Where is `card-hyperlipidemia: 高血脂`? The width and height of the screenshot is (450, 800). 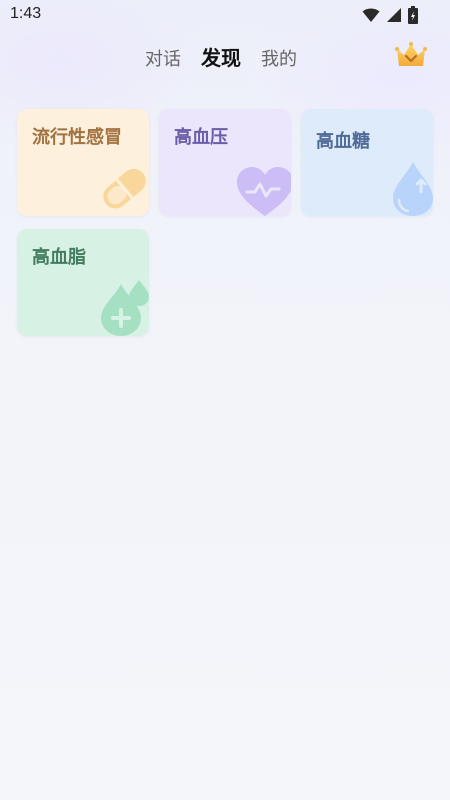 card-hyperlipidemia: 高血脂 is located at coordinates (83, 282).